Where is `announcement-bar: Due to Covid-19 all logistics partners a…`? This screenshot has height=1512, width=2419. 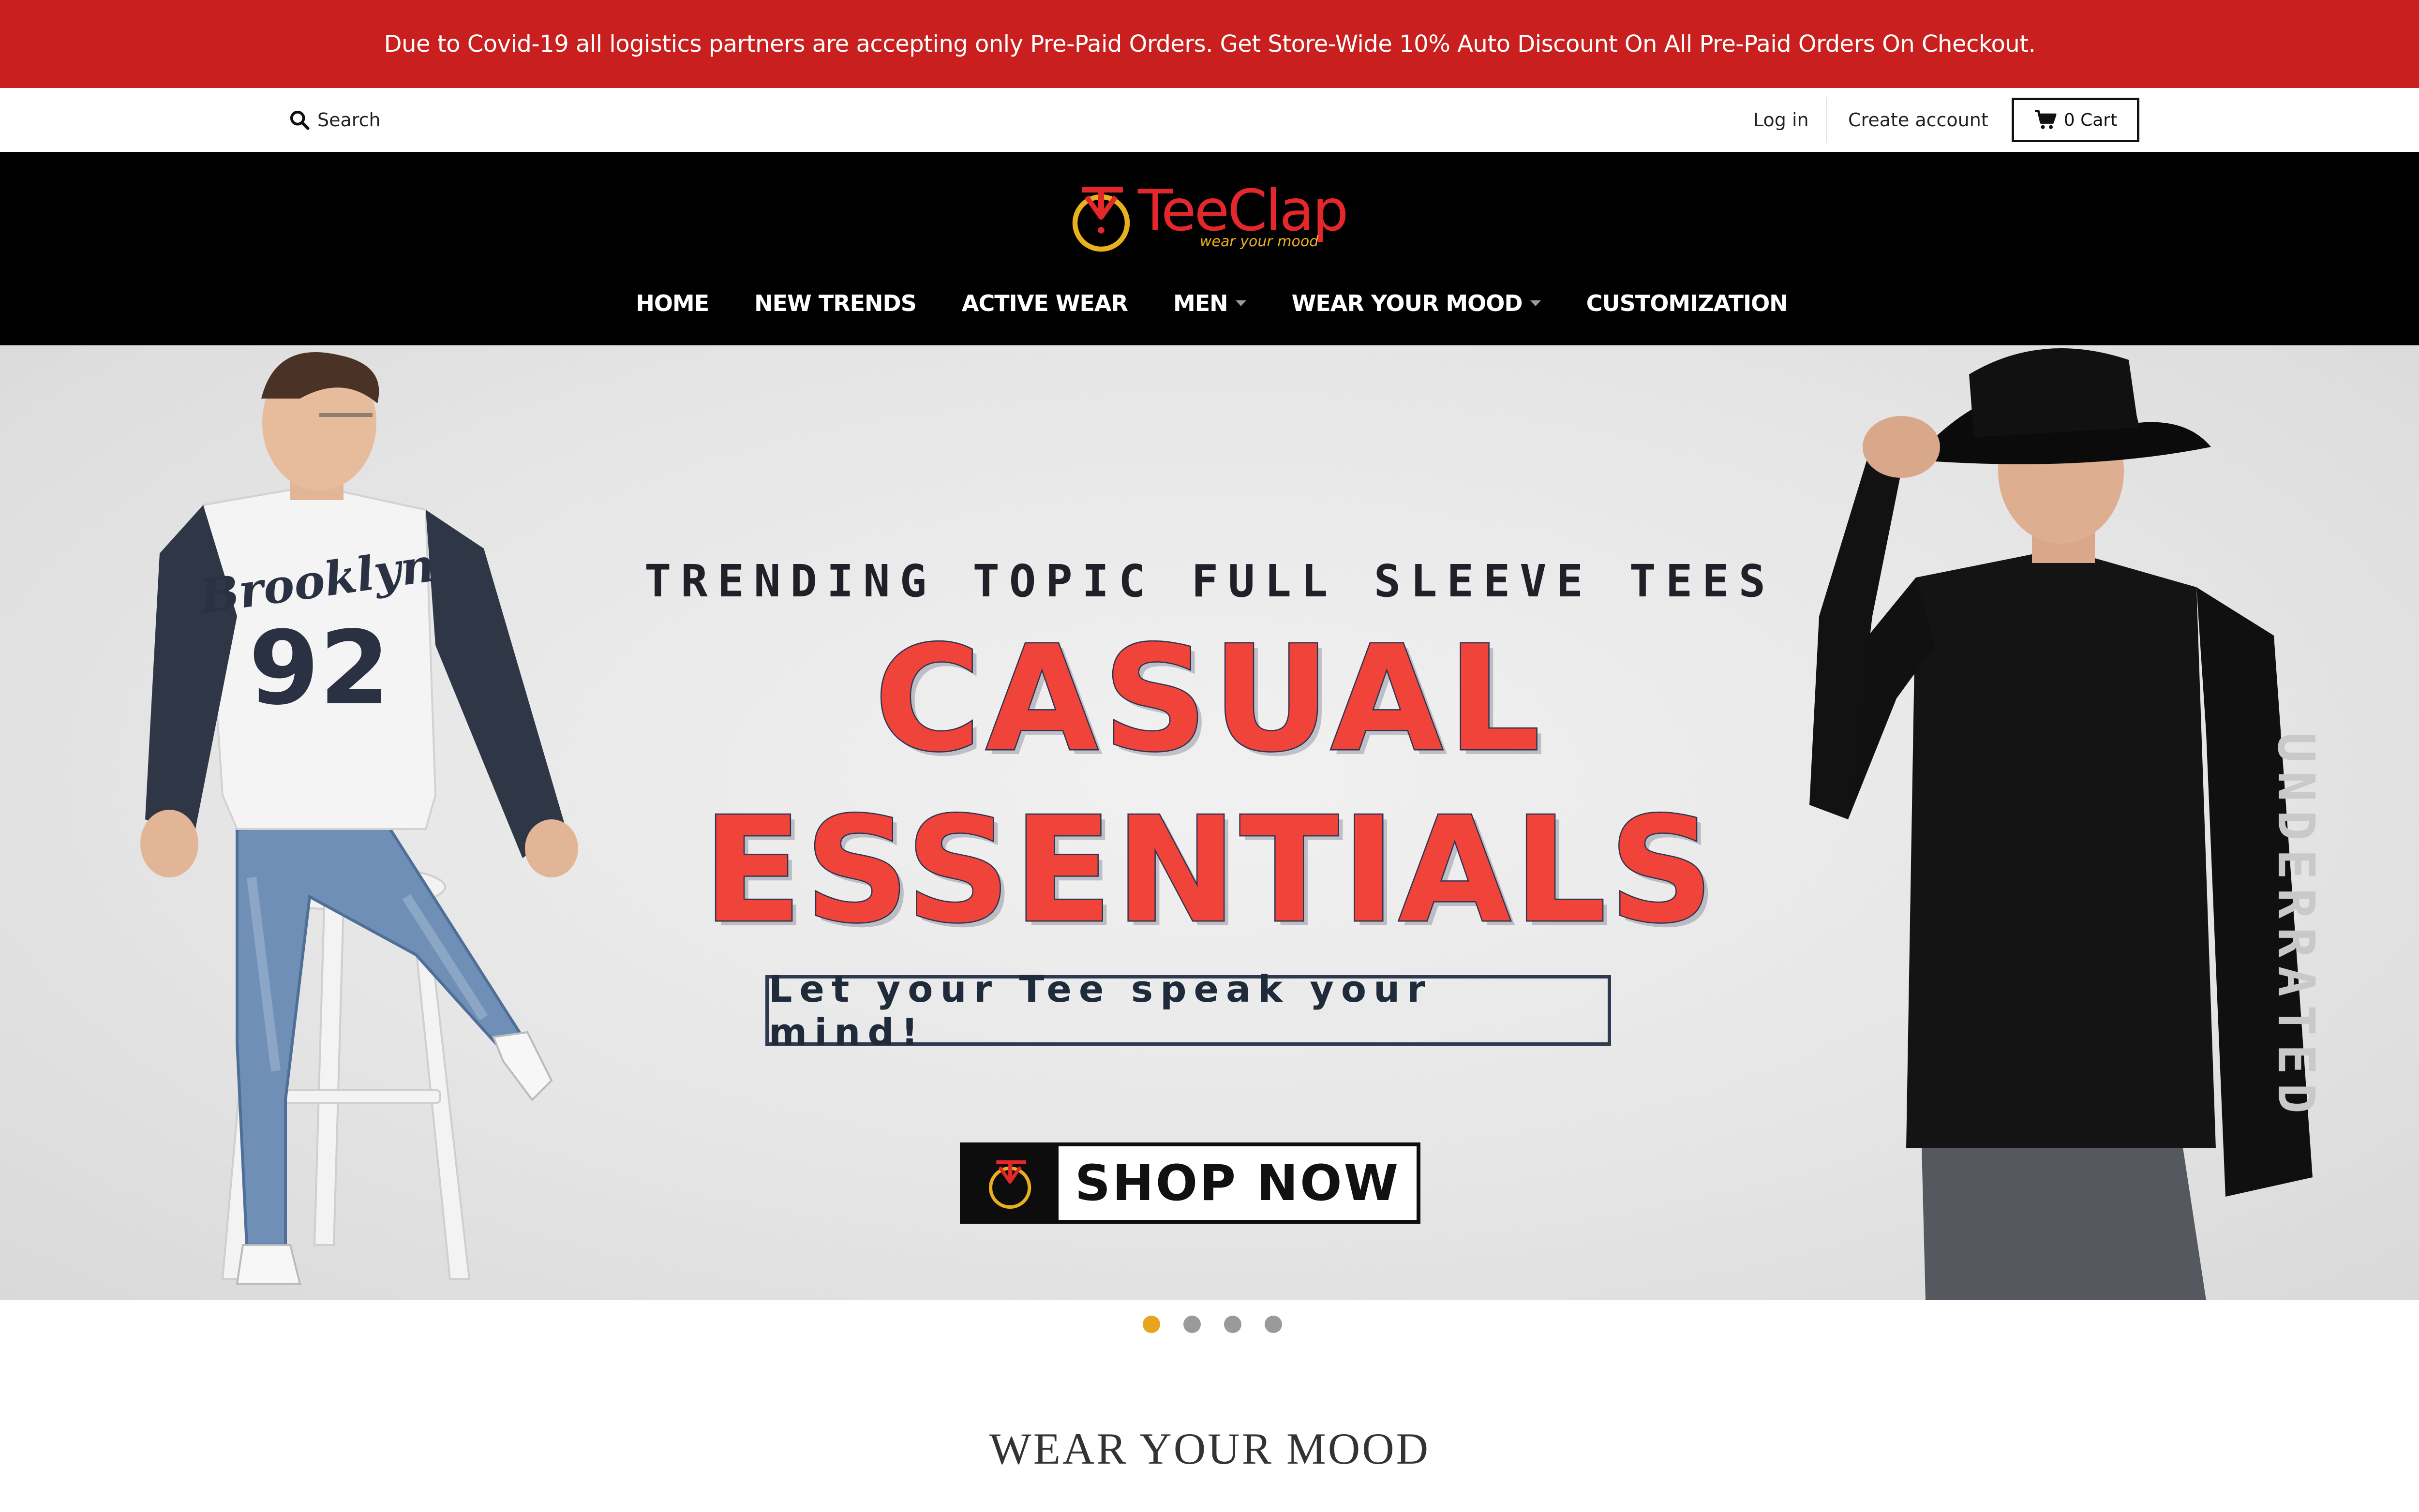
announcement-bar: Due to Covid-19 all logistics partners a… is located at coordinates (1209, 44).